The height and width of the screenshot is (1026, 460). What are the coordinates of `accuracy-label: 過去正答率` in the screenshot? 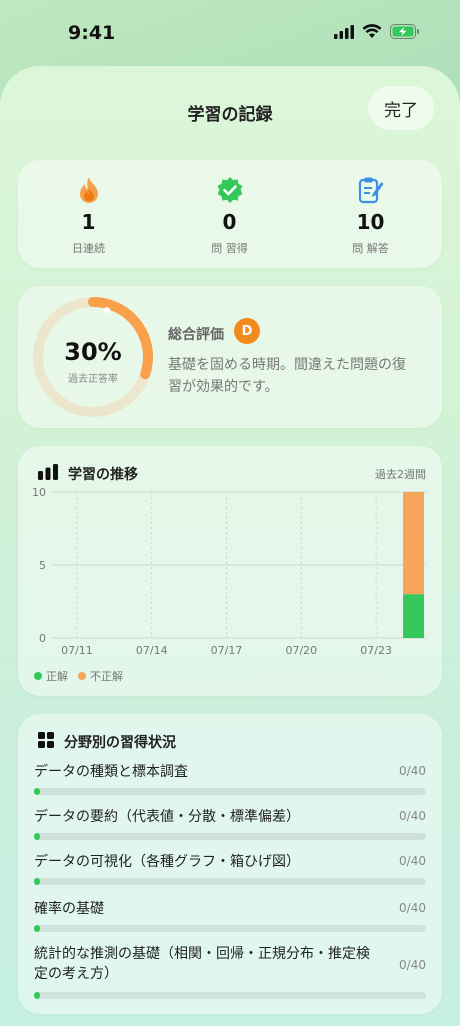 It's located at (93, 379).